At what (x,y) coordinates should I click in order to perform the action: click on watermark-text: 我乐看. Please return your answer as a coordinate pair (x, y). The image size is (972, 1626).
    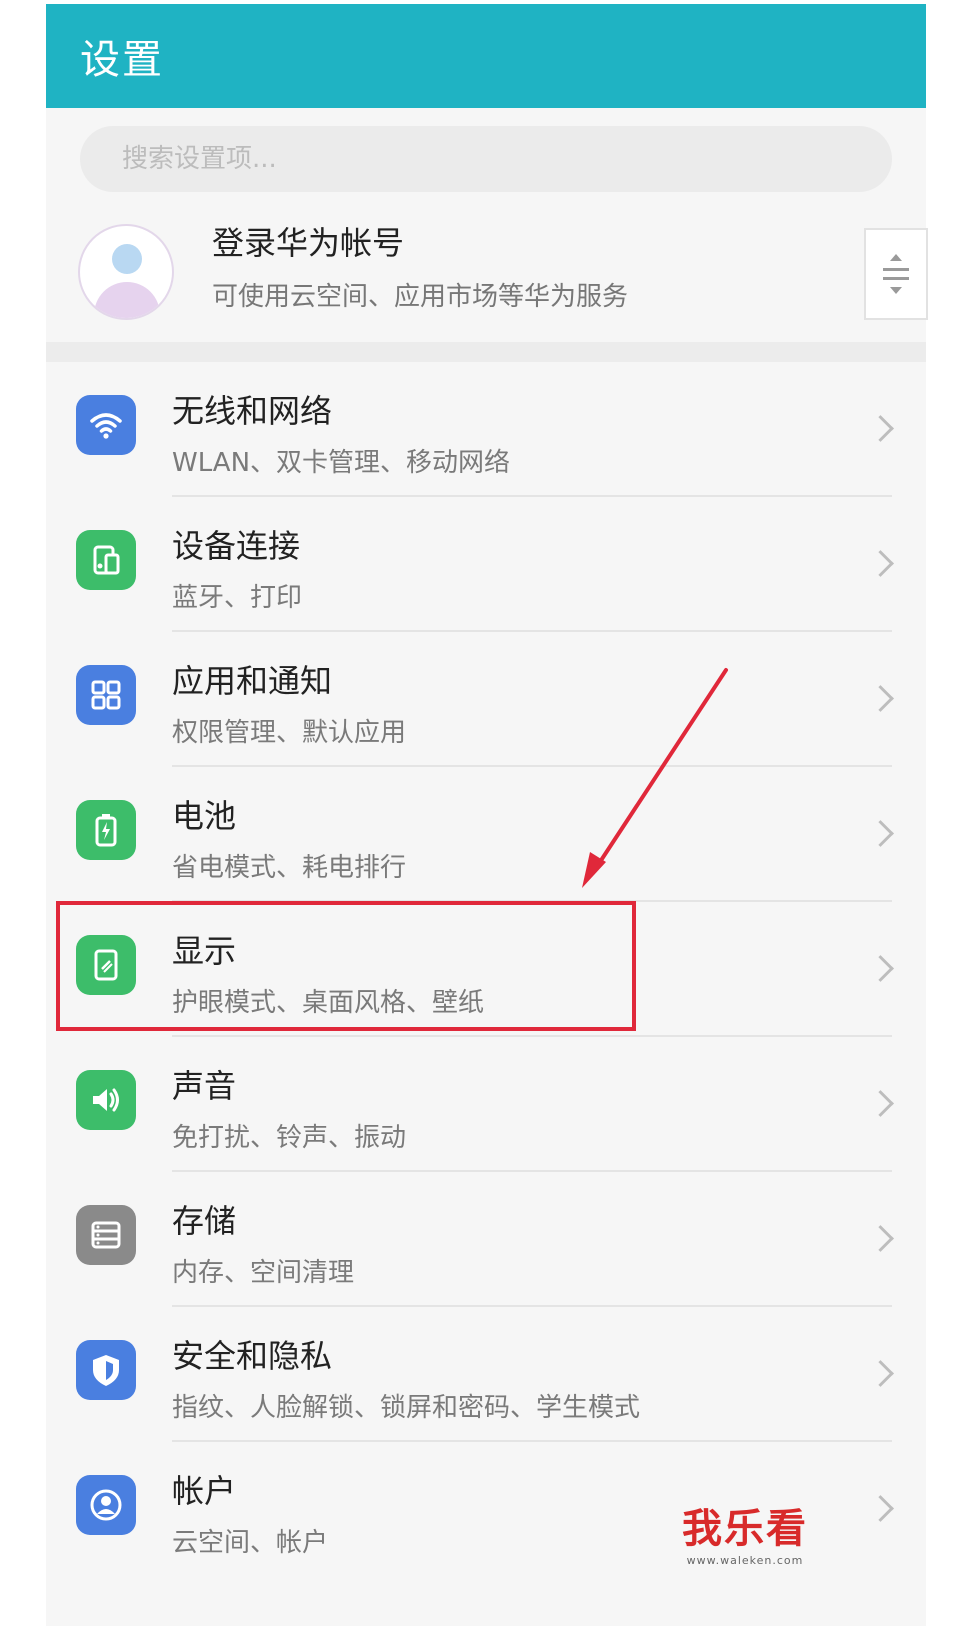
    Looking at the image, I should click on (745, 1529).